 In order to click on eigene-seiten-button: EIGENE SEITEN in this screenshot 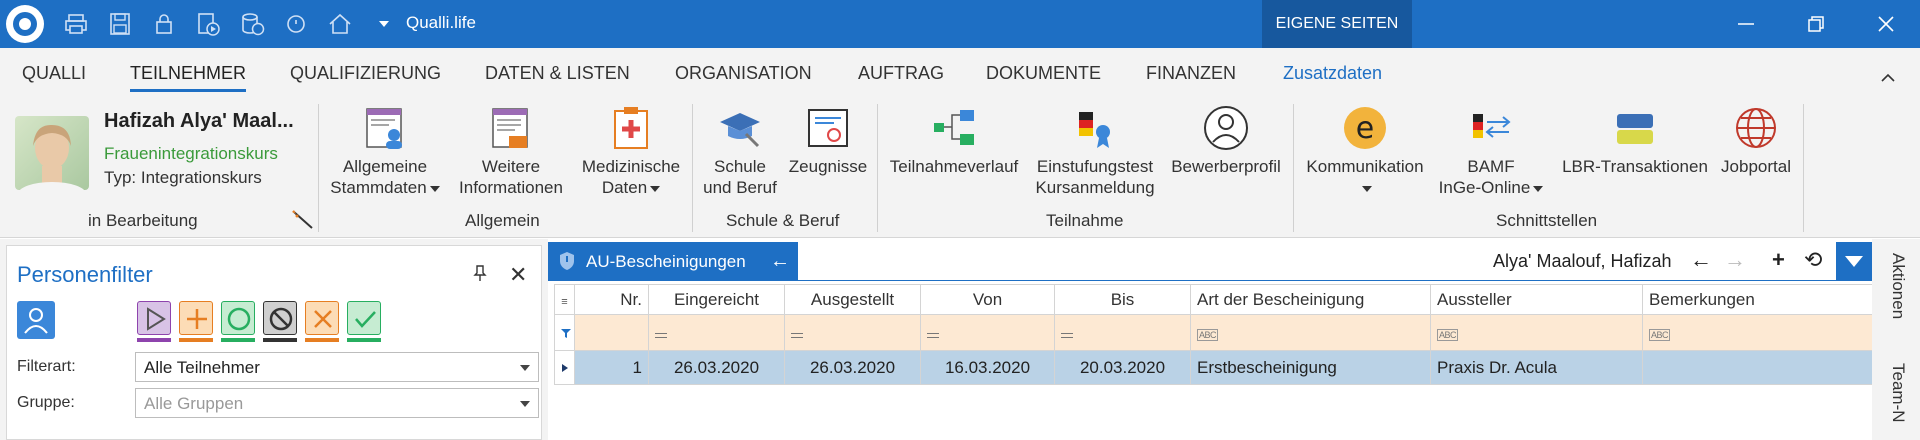, I will do `click(1337, 24)`.